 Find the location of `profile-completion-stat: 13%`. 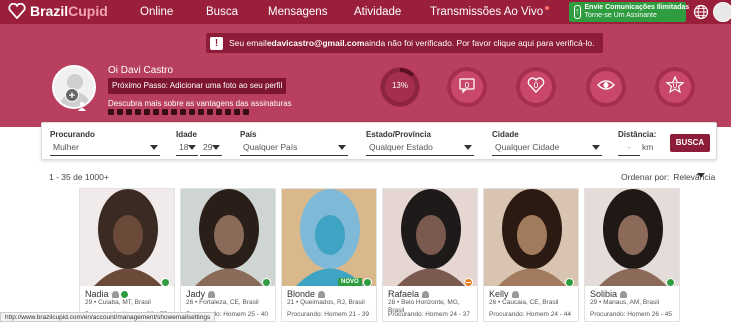

profile-completion-stat: 13% is located at coordinates (400, 87).